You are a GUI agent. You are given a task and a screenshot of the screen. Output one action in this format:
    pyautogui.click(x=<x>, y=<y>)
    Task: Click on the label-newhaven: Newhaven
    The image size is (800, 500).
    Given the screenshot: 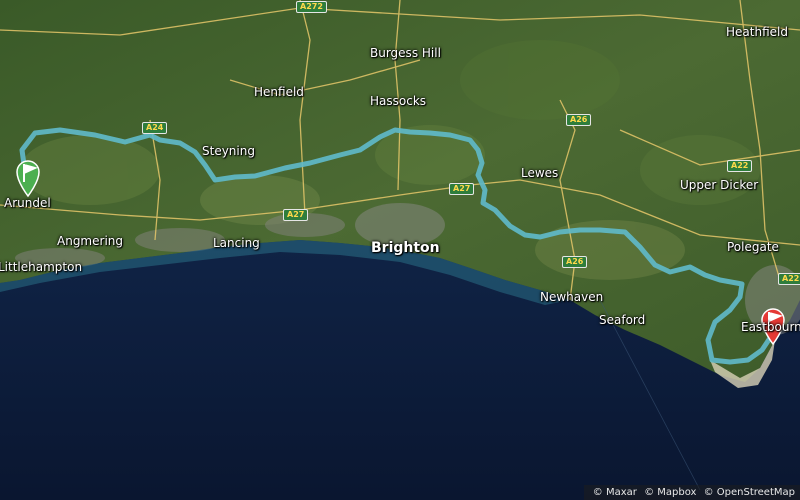 What is the action you would take?
    pyautogui.click(x=572, y=297)
    